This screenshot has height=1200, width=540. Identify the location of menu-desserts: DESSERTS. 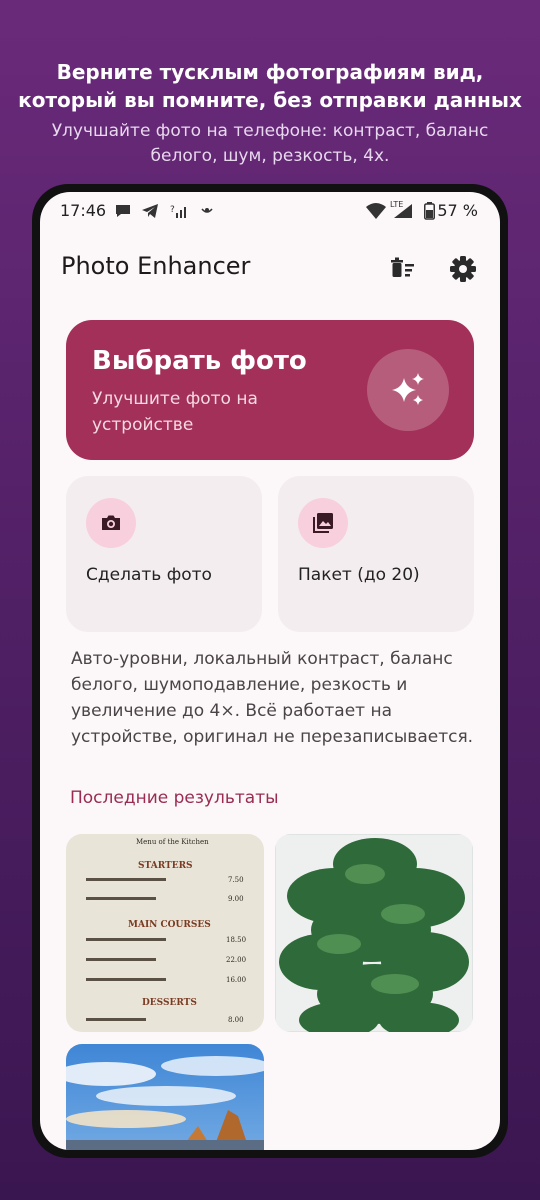
(169, 1003).